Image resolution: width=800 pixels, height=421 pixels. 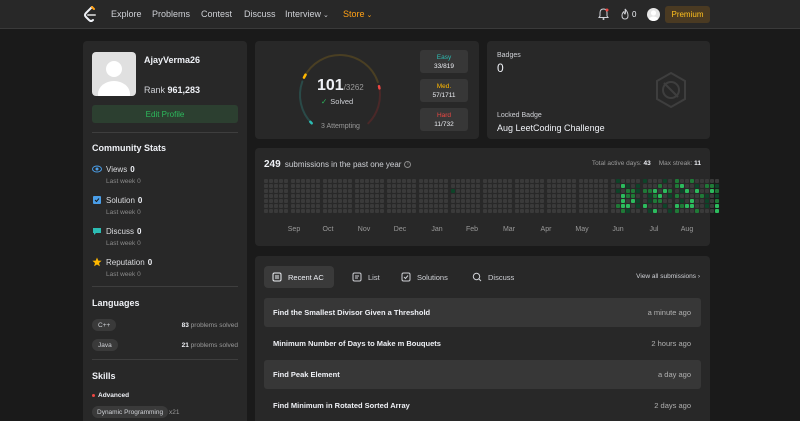 I want to click on difficulty-hard: Hard 11/732, so click(x=444, y=119).